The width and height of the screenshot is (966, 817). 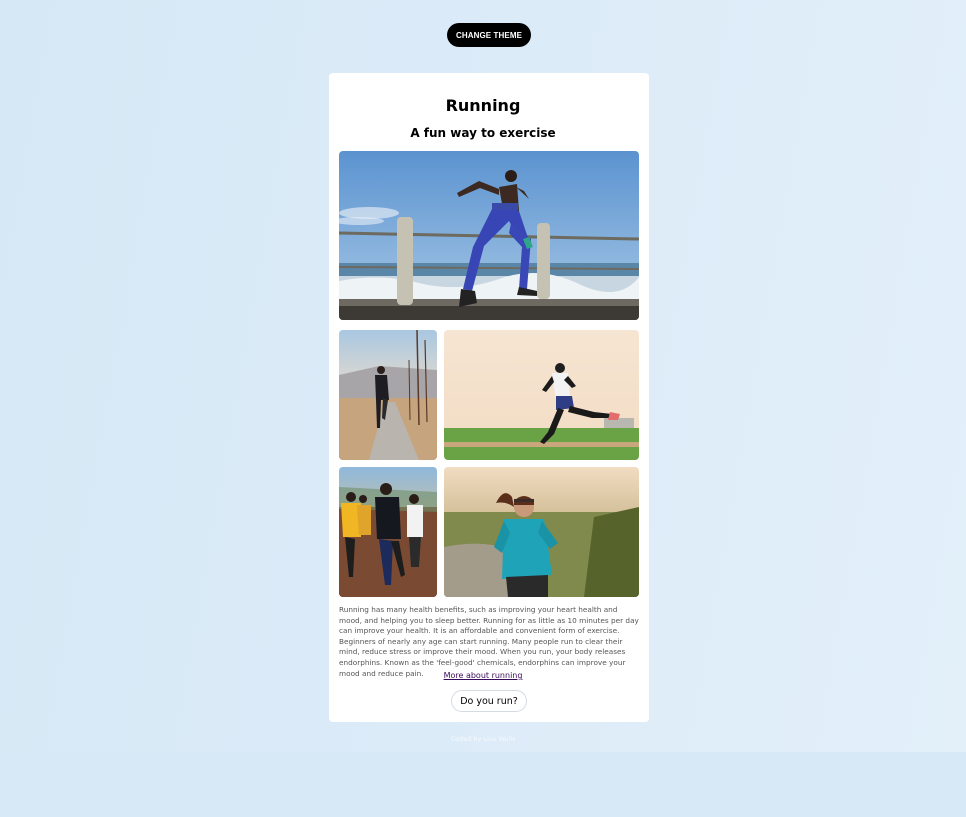 I want to click on more-about-running-link: More about running, so click(x=483, y=675).